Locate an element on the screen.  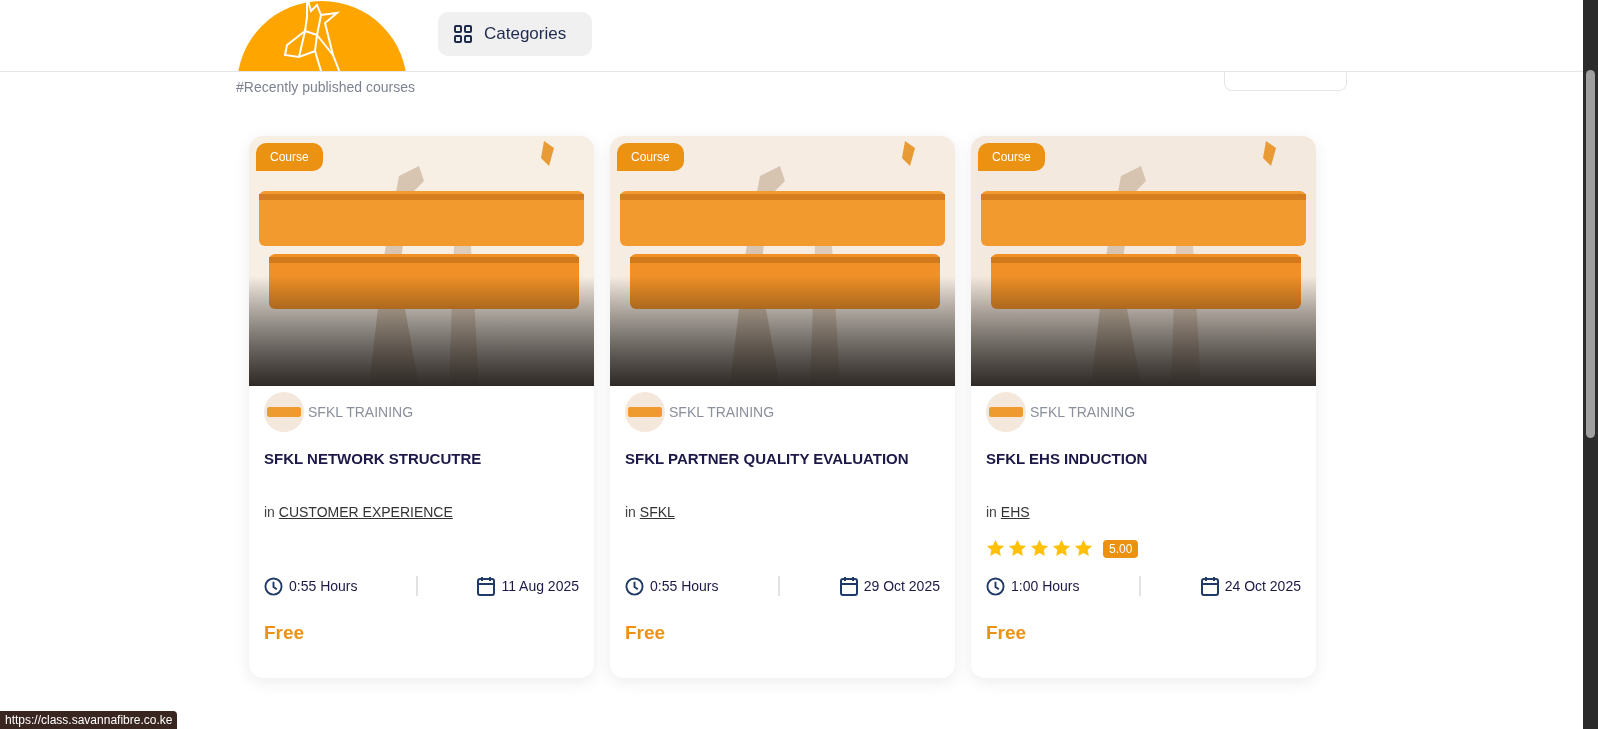
course-category: in EHS is located at coordinates (1008, 512).